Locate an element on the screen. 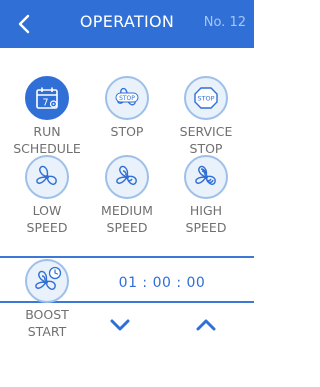 This screenshot has height=387, width=320. low-speed-icon-wrap is located at coordinates (47, 177).